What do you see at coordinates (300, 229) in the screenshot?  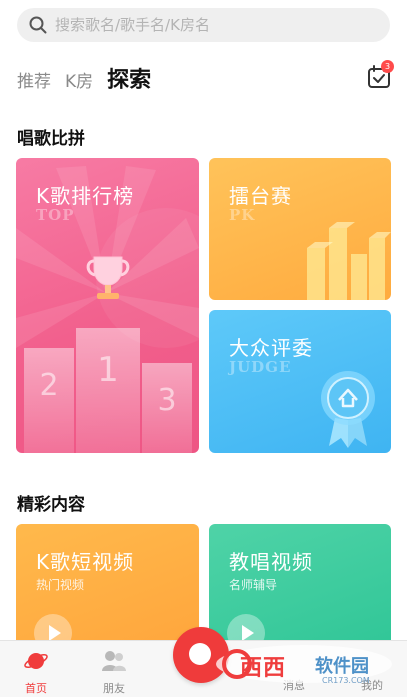 I see `arena-card: 擂台赛 PK` at bounding box center [300, 229].